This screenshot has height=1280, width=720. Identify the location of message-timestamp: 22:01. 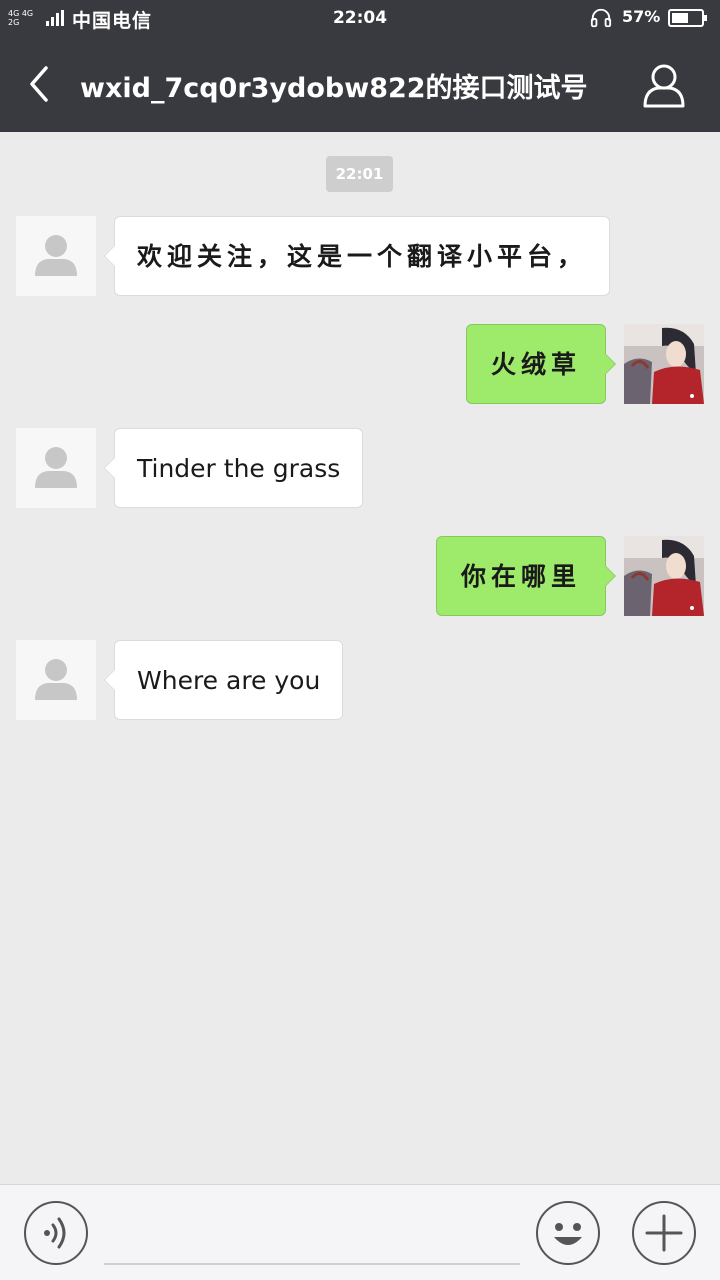
(359, 174).